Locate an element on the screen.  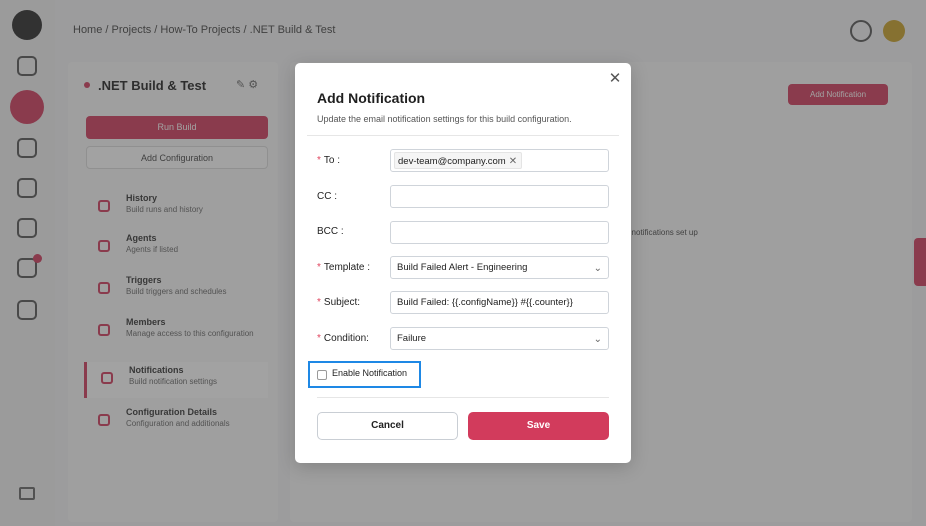
template-label: * Template : is located at coordinates (343, 267).